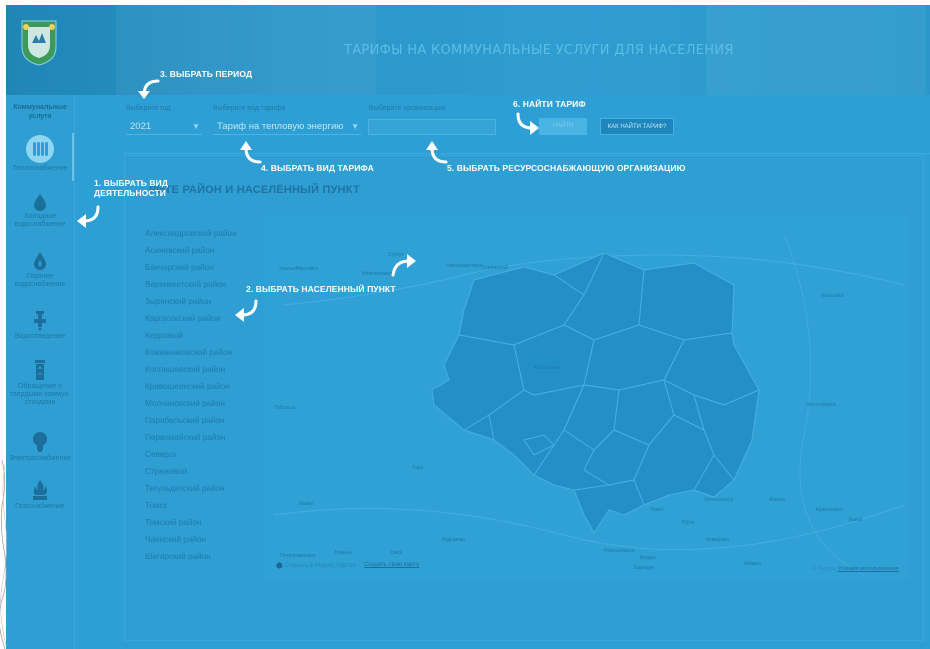 The height and width of the screenshot is (649, 930). What do you see at coordinates (40, 112) in the screenshot?
I see `sidebar-heading: Коммунальные услуги` at bounding box center [40, 112].